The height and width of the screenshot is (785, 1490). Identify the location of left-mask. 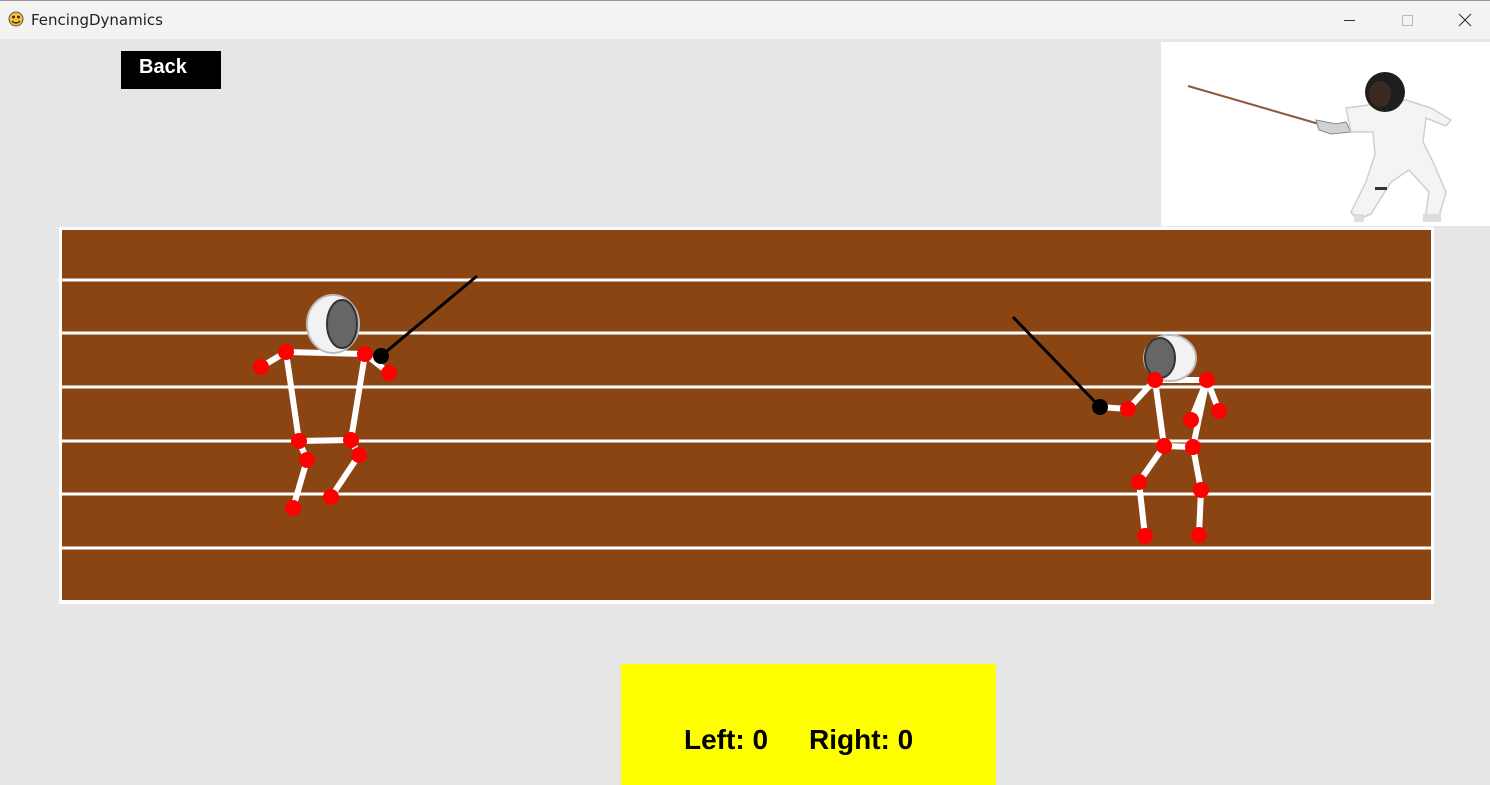
(333, 324).